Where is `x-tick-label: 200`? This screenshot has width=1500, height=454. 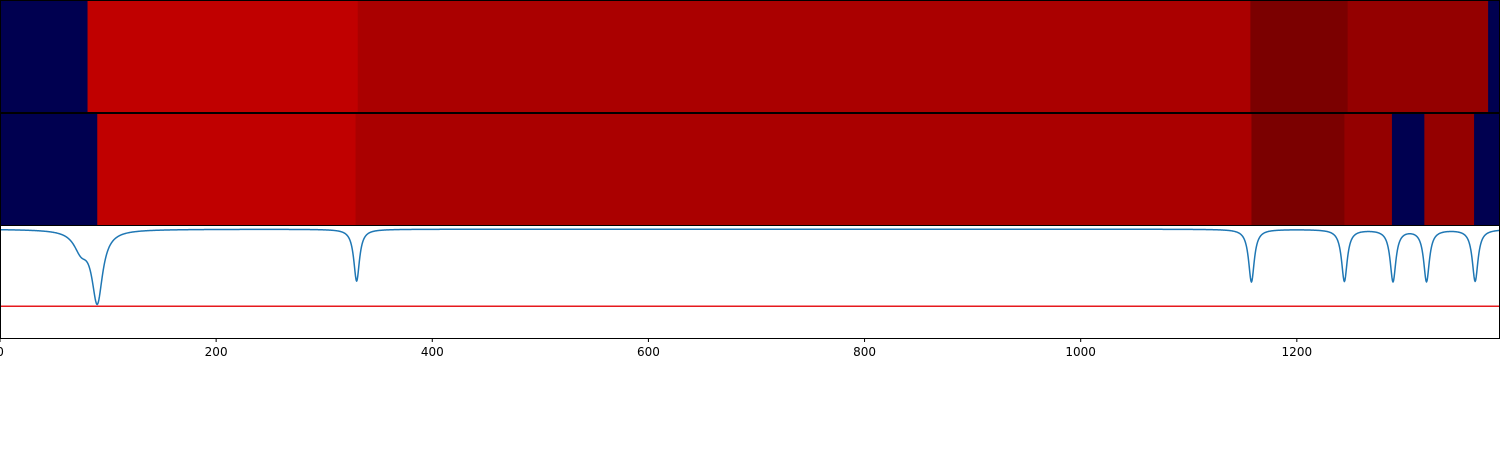 x-tick-label: 200 is located at coordinates (216, 352).